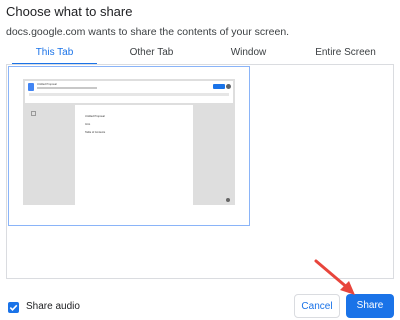 The image size is (400, 320). I want to click on tab-this-tab: This Tab, so click(54, 53).